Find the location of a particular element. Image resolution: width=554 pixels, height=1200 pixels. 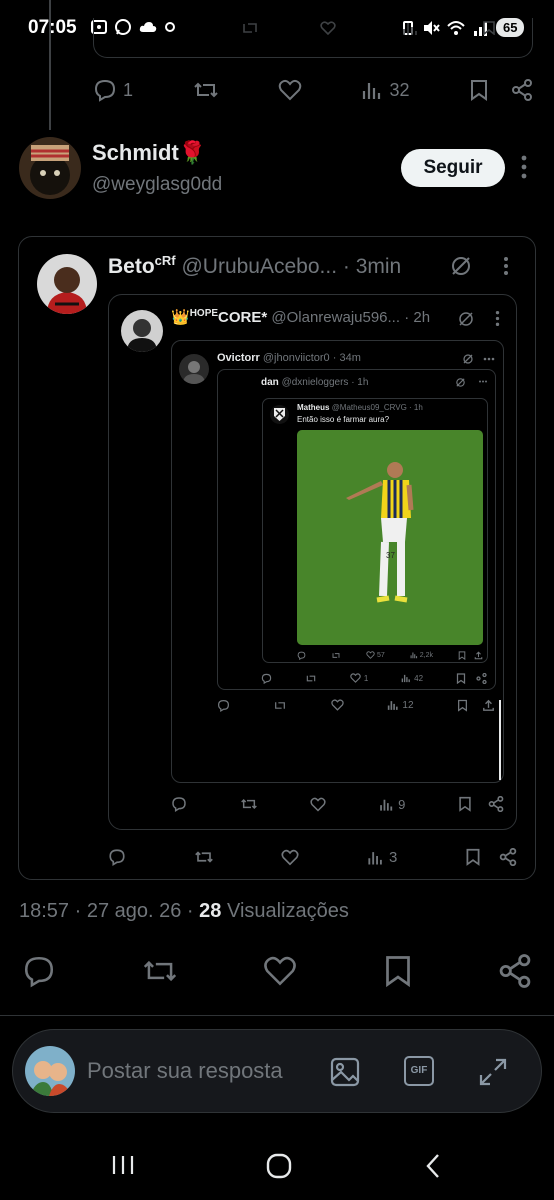

back-icon is located at coordinates (433, 1166).